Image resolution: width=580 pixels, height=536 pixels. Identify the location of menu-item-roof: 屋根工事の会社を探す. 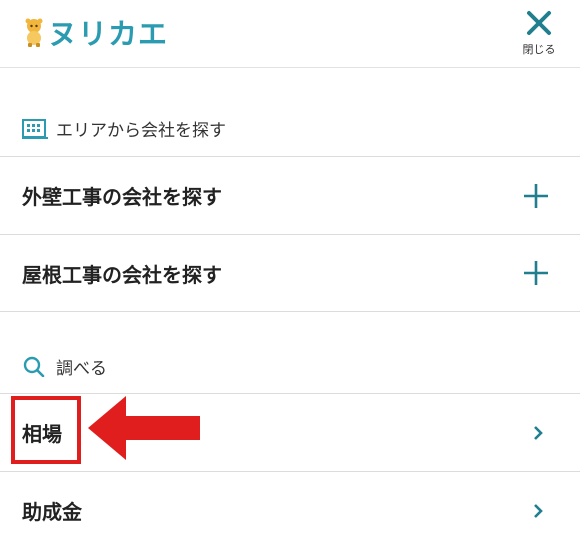
(290, 273).